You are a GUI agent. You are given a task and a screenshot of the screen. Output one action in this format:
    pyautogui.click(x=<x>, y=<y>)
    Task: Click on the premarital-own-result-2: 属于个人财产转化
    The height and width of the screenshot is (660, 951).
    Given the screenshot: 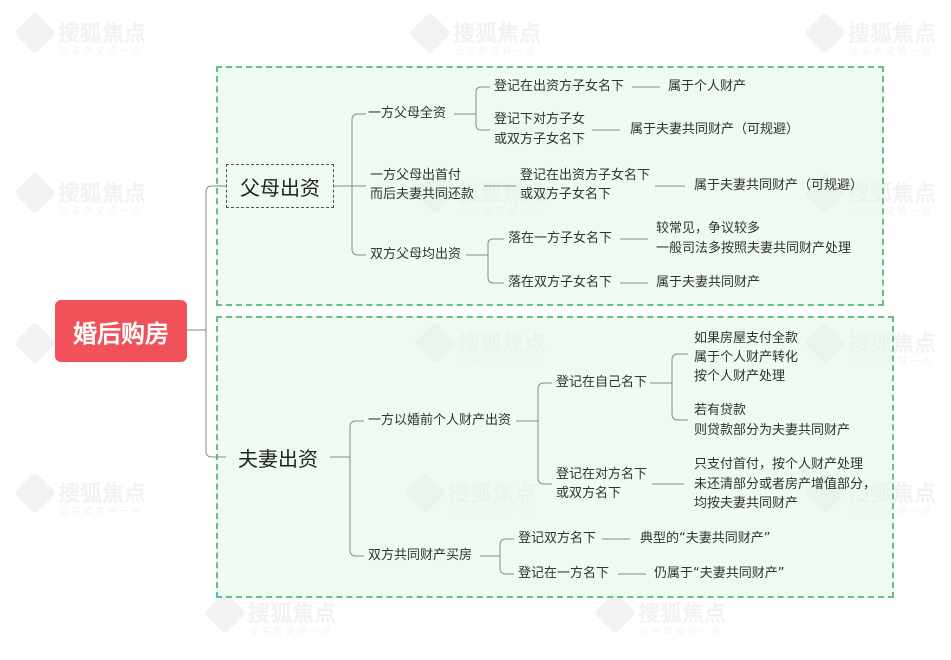 What is the action you would take?
    pyautogui.click(x=746, y=357)
    